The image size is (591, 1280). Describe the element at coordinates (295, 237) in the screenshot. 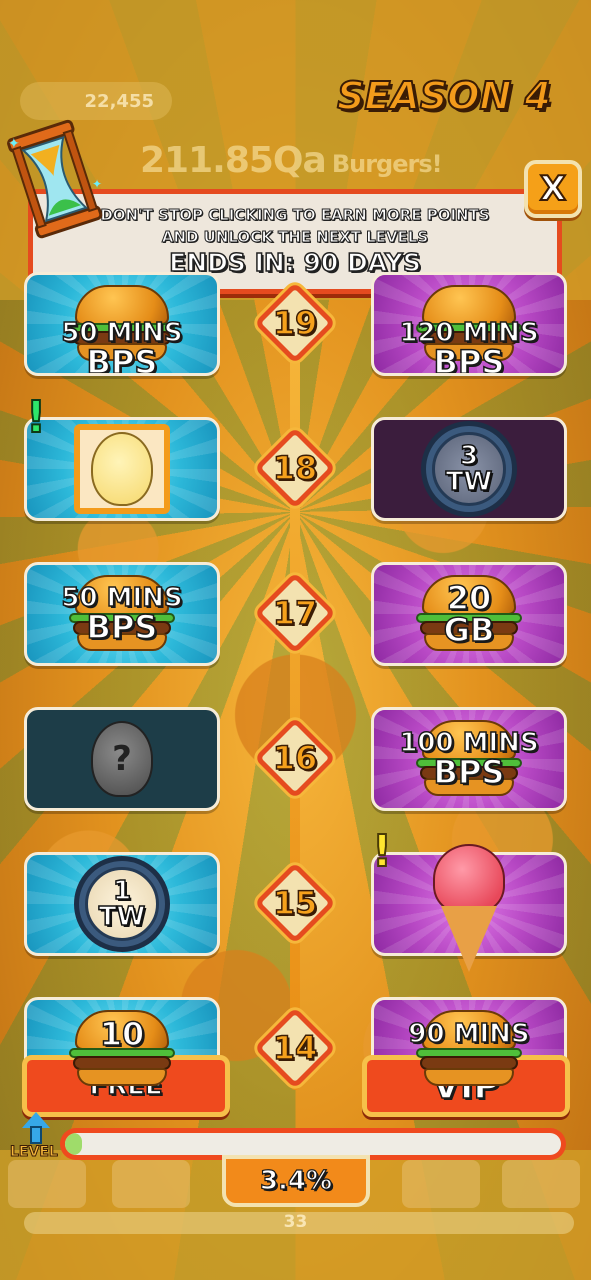

I see `banner-line-2: AND UNLOCK THE NEXT LEVELS` at that location.